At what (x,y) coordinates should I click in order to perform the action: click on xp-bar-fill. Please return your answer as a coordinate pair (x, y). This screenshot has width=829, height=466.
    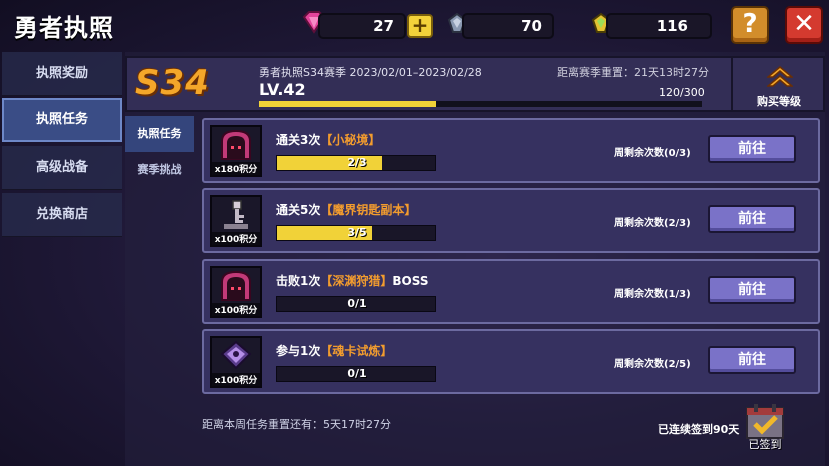
    Looking at the image, I should click on (348, 104).